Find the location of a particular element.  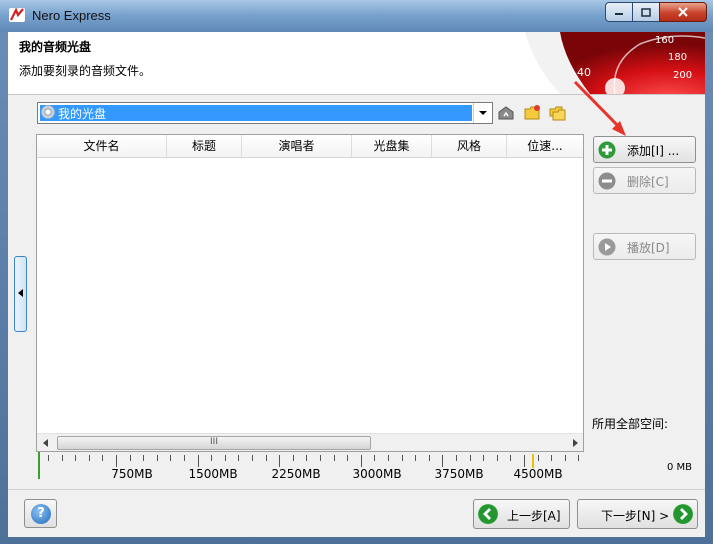

arrow-left-icon is located at coordinates (488, 514).